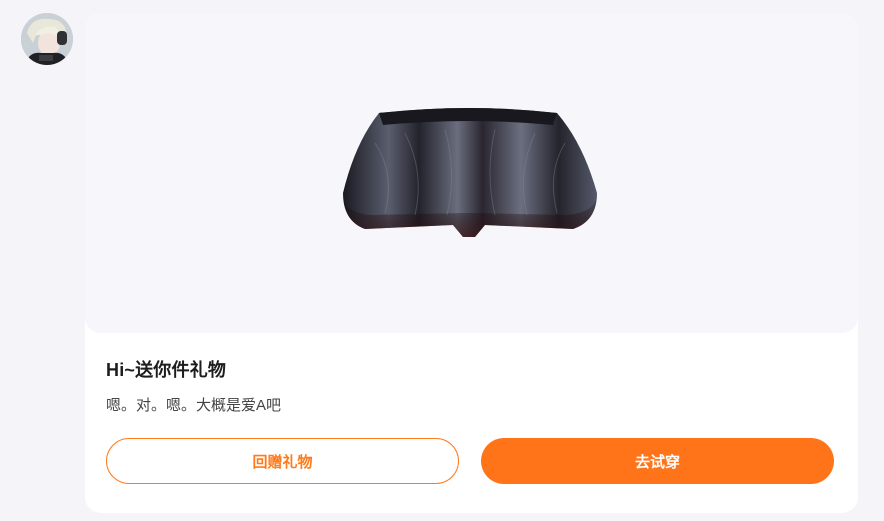 The width and height of the screenshot is (884, 521). I want to click on avatar-icon, so click(47, 39).